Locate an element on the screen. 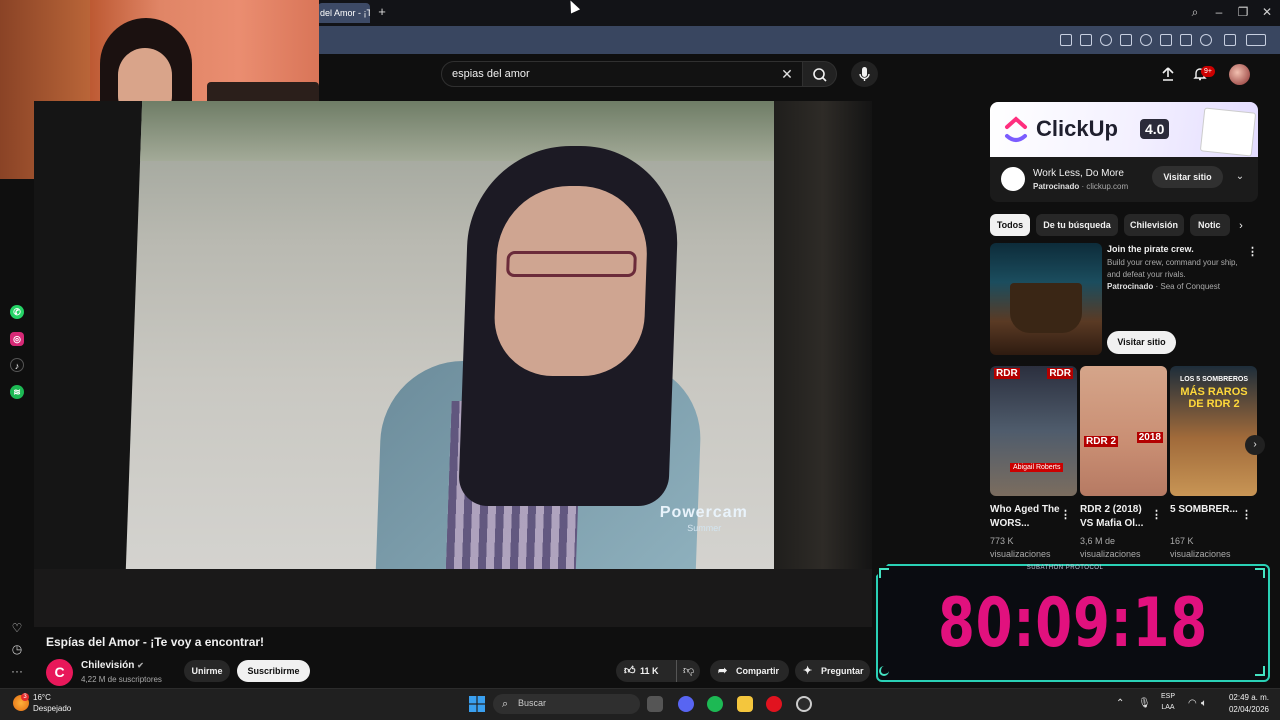 The height and width of the screenshot is (720, 1280). corner-decoration is located at coordinates (1260, 671).